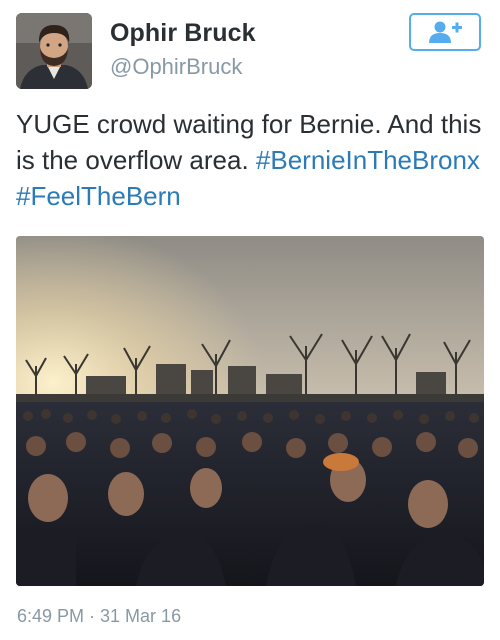 This screenshot has height=640, width=500. I want to click on screen-name: @OphirBruck, so click(176, 67).